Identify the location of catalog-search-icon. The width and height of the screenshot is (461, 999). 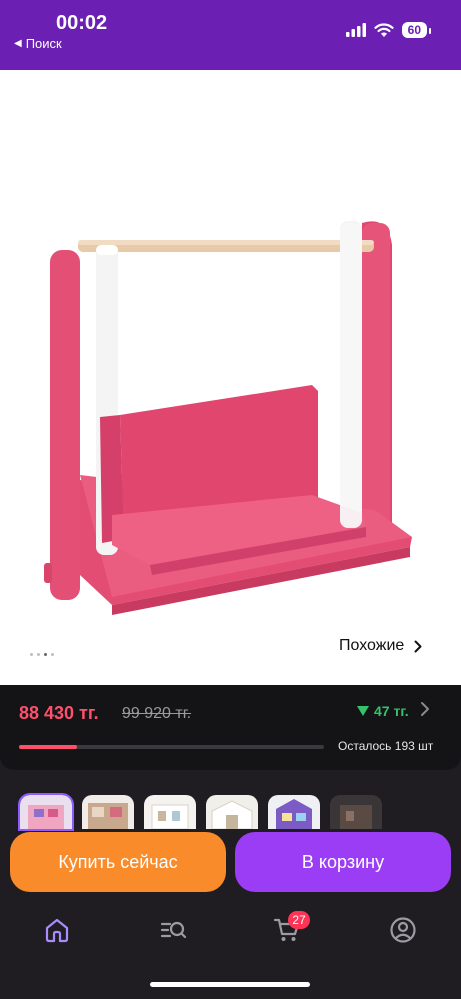
(173, 930).